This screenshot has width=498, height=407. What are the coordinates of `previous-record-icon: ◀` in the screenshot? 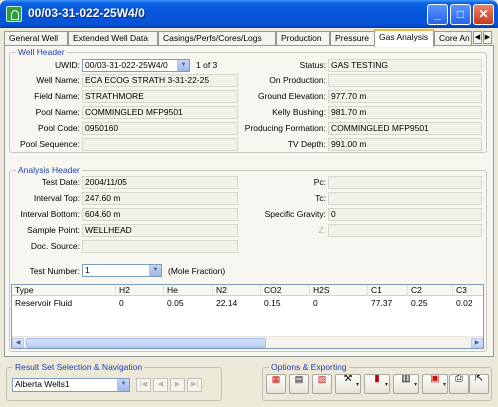 It's located at (160, 385).